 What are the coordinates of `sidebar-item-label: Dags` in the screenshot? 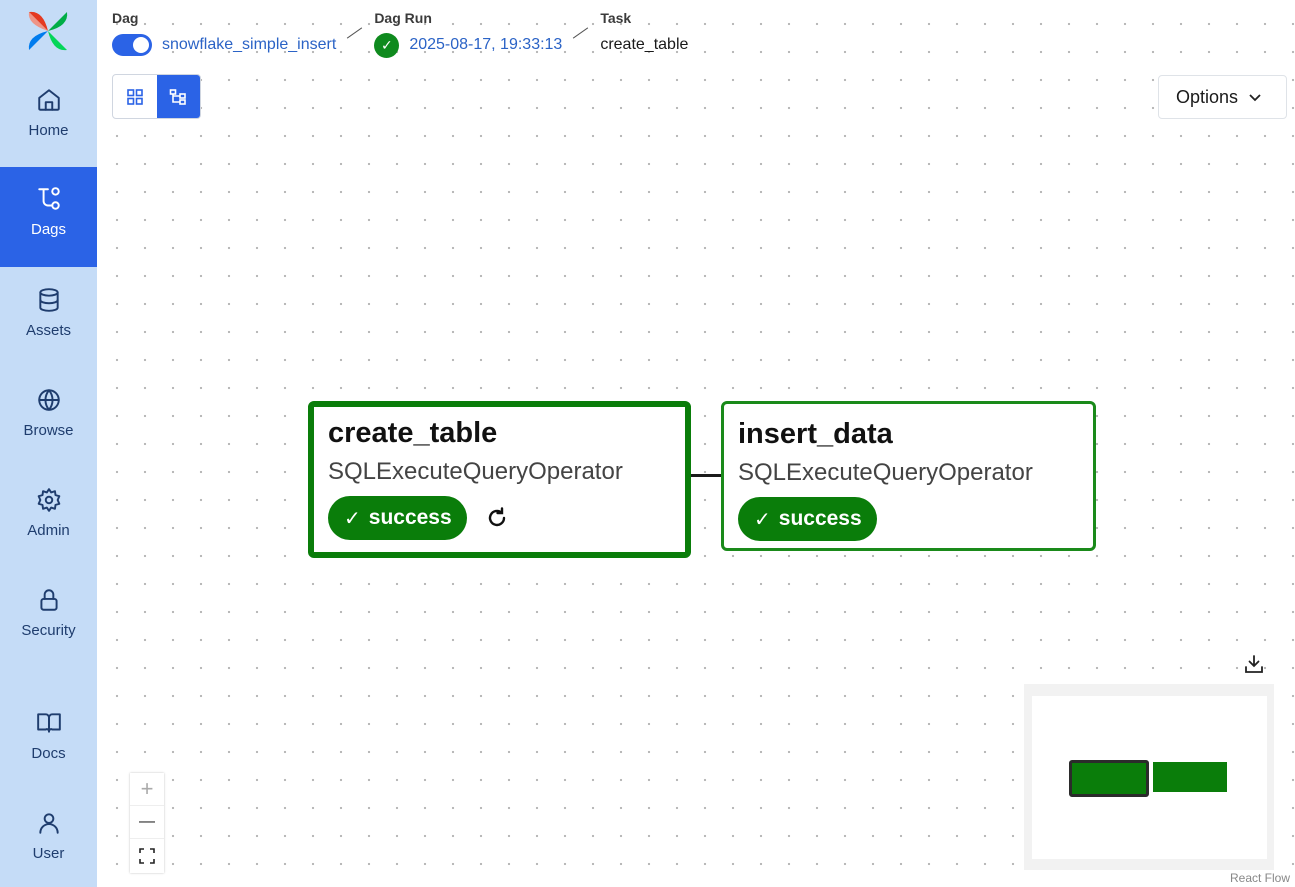 It's located at (48, 229).